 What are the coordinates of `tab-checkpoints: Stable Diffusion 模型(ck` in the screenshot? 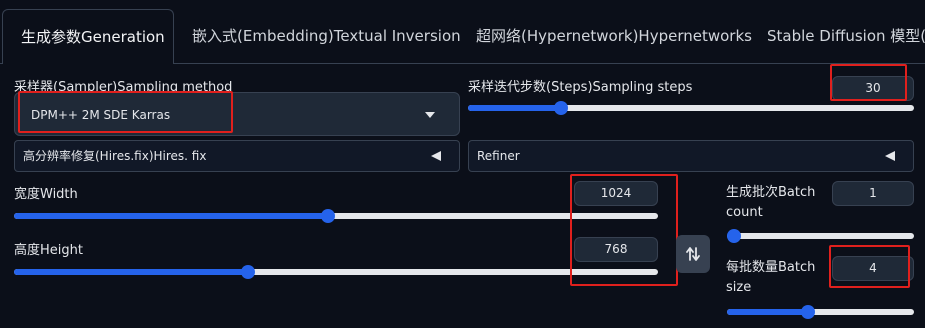 It's located at (846, 36).